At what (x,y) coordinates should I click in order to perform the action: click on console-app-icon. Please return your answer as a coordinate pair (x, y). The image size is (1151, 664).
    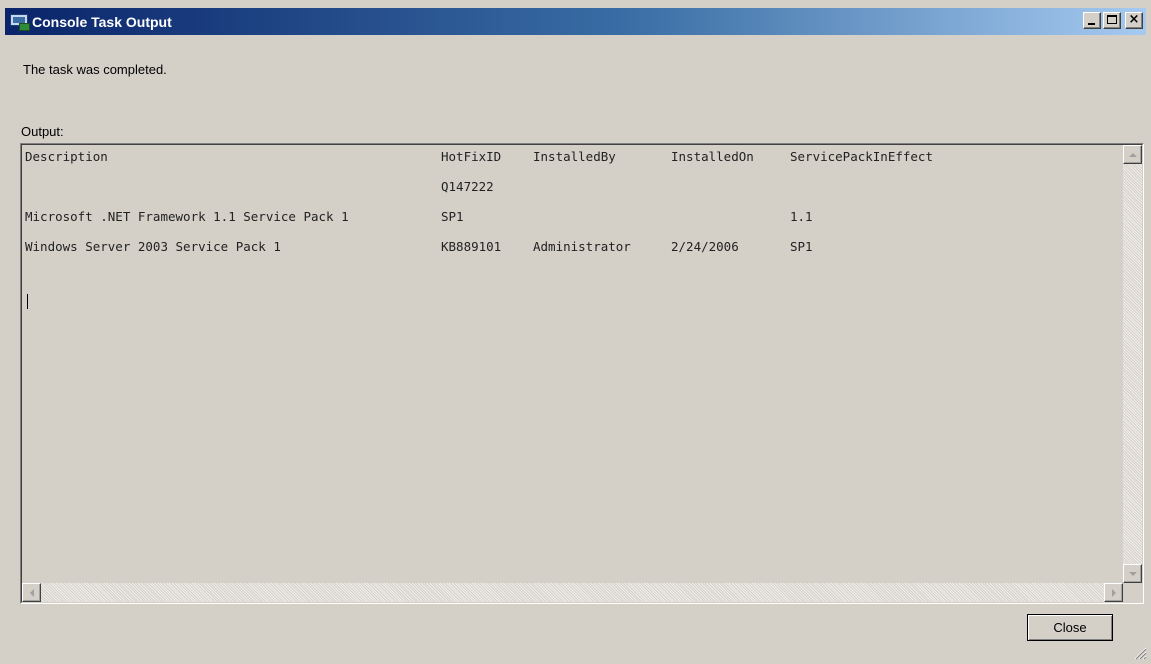
    Looking at the image, I should click on (20, 22).